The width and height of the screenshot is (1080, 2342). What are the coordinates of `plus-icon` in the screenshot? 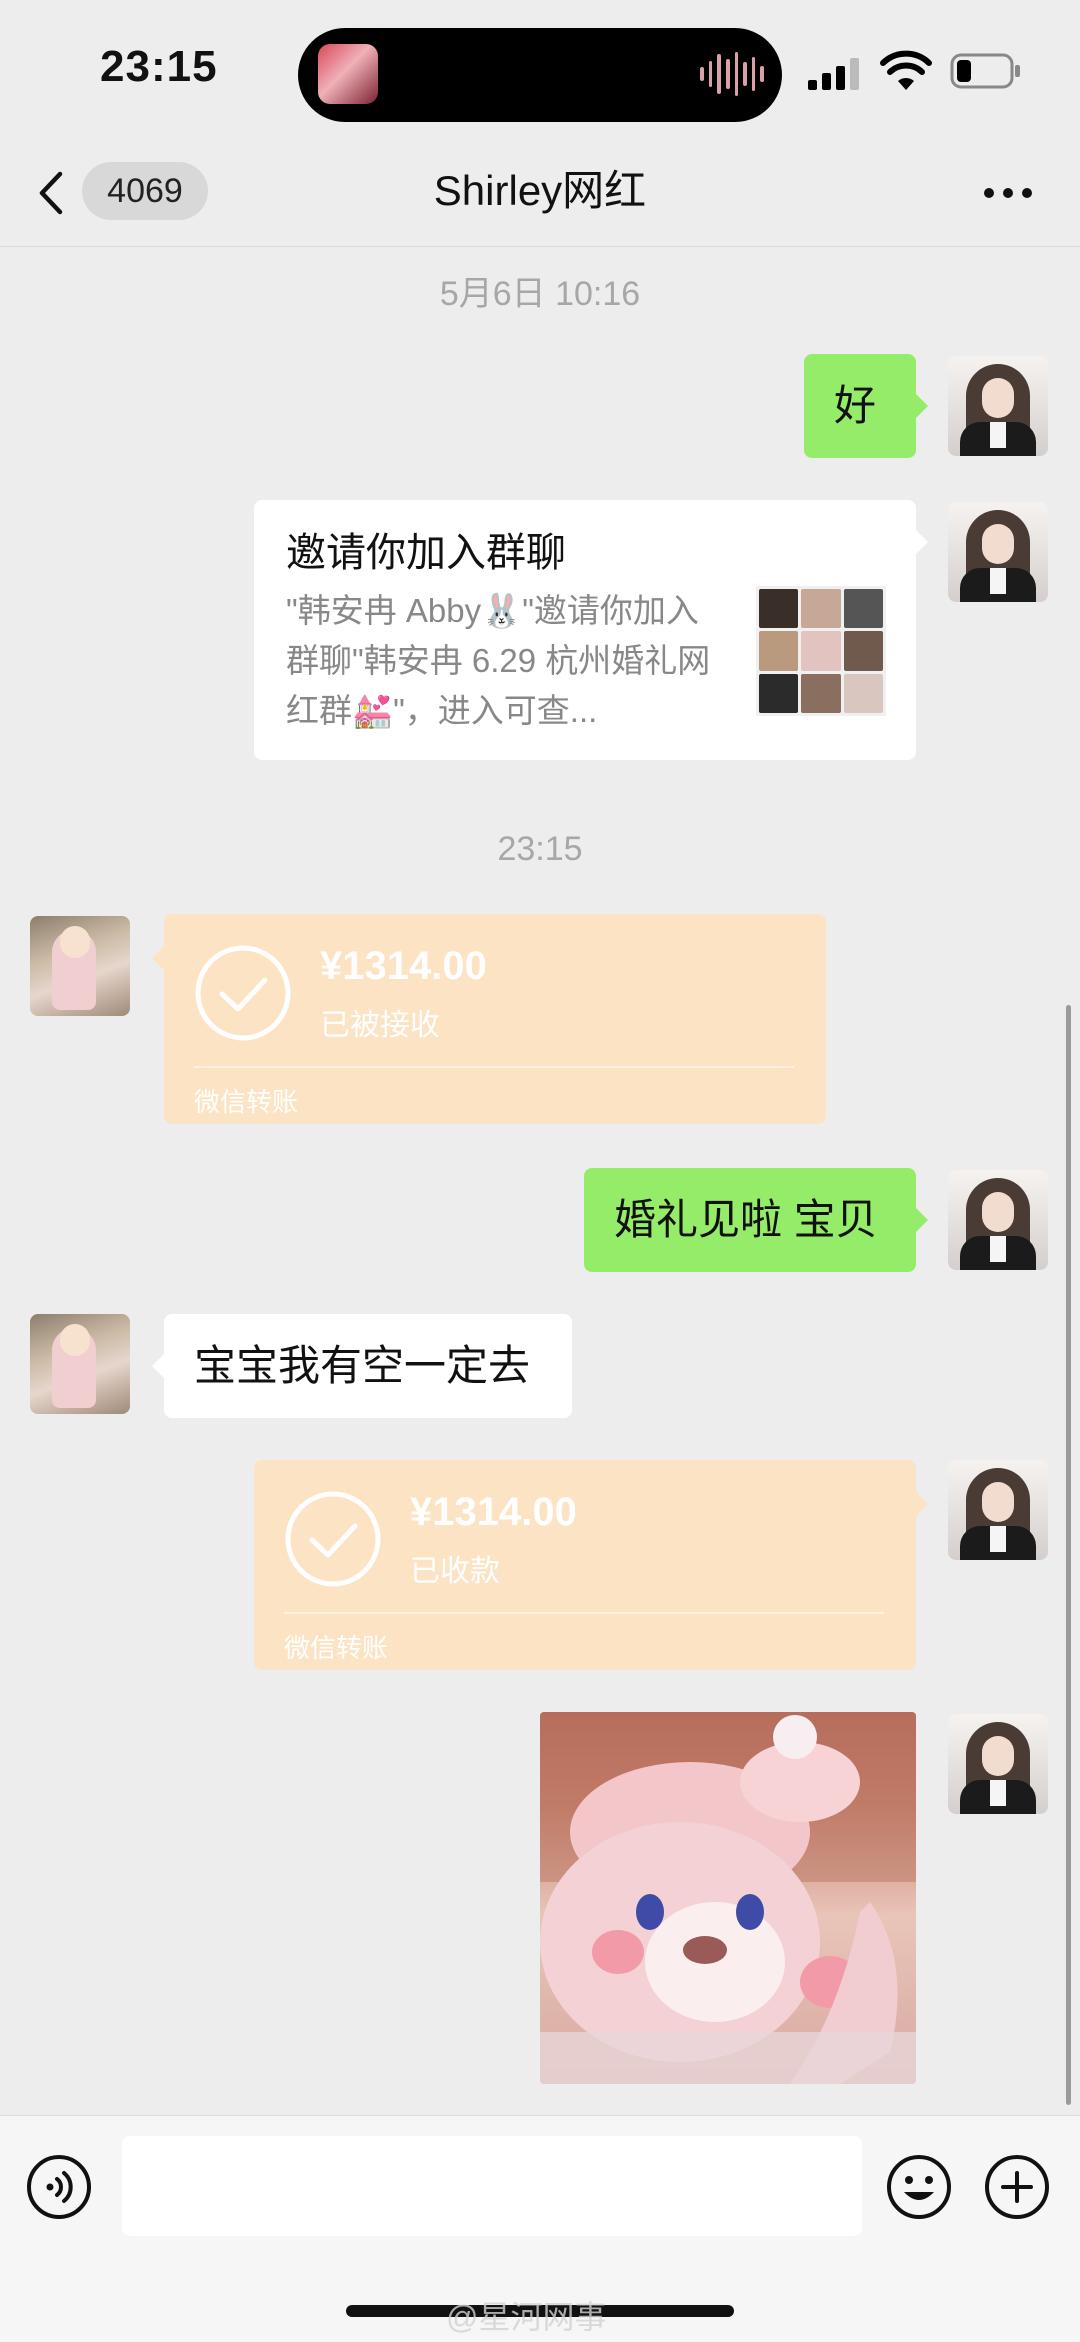 It's located at (1017, 2187).